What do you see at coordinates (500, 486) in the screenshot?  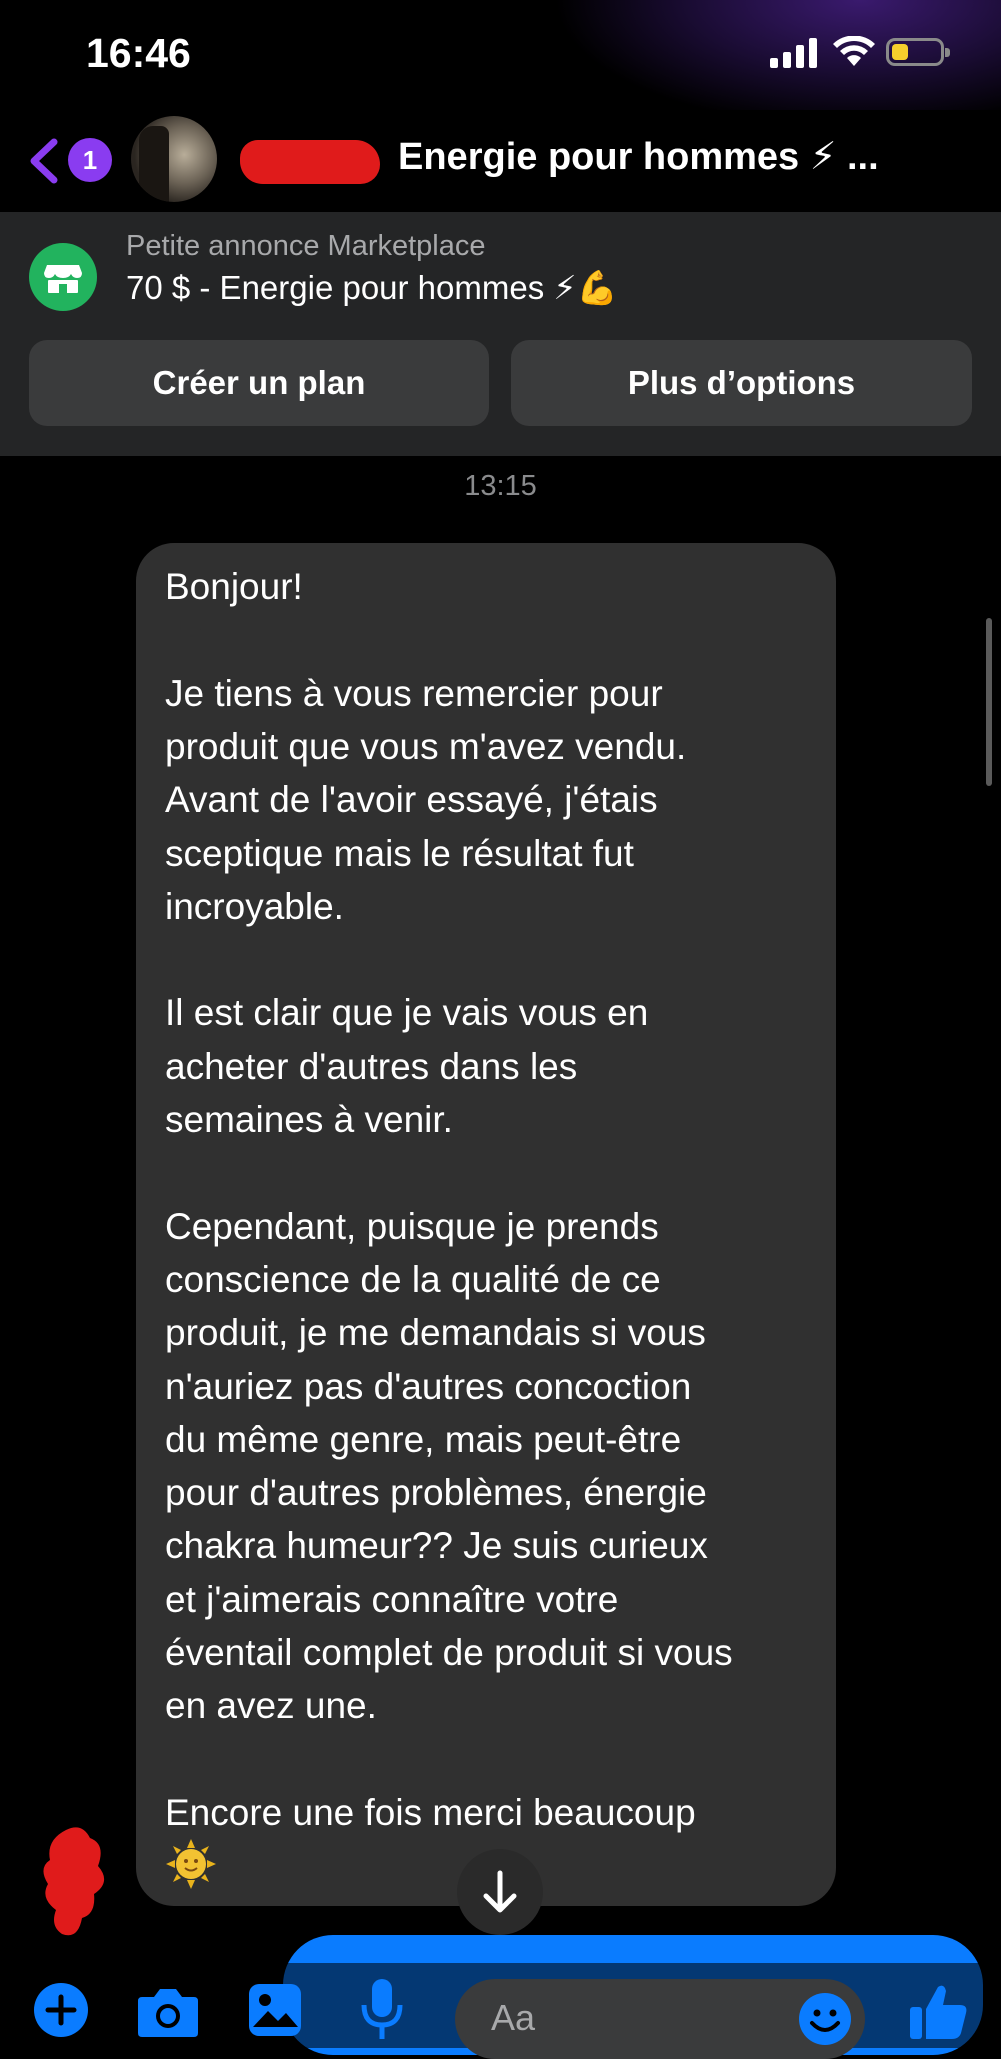 I see `message-timestamp: 13:15` at bounding box center [500, 486].